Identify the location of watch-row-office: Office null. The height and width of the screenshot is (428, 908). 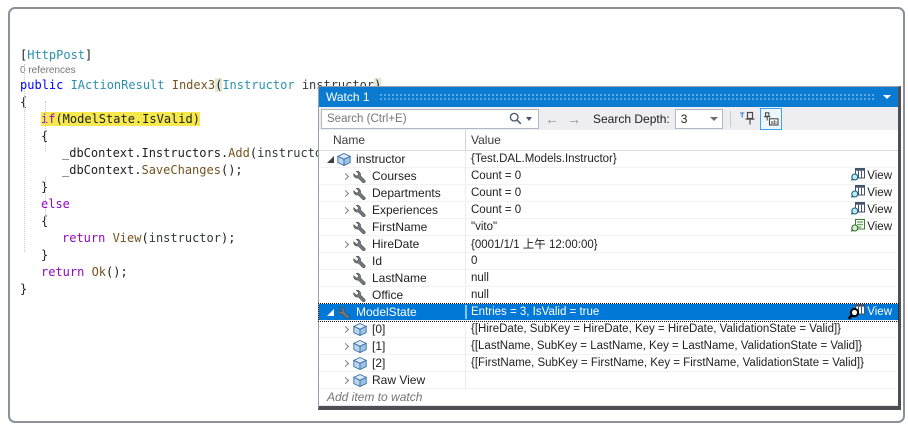
(608, 295).